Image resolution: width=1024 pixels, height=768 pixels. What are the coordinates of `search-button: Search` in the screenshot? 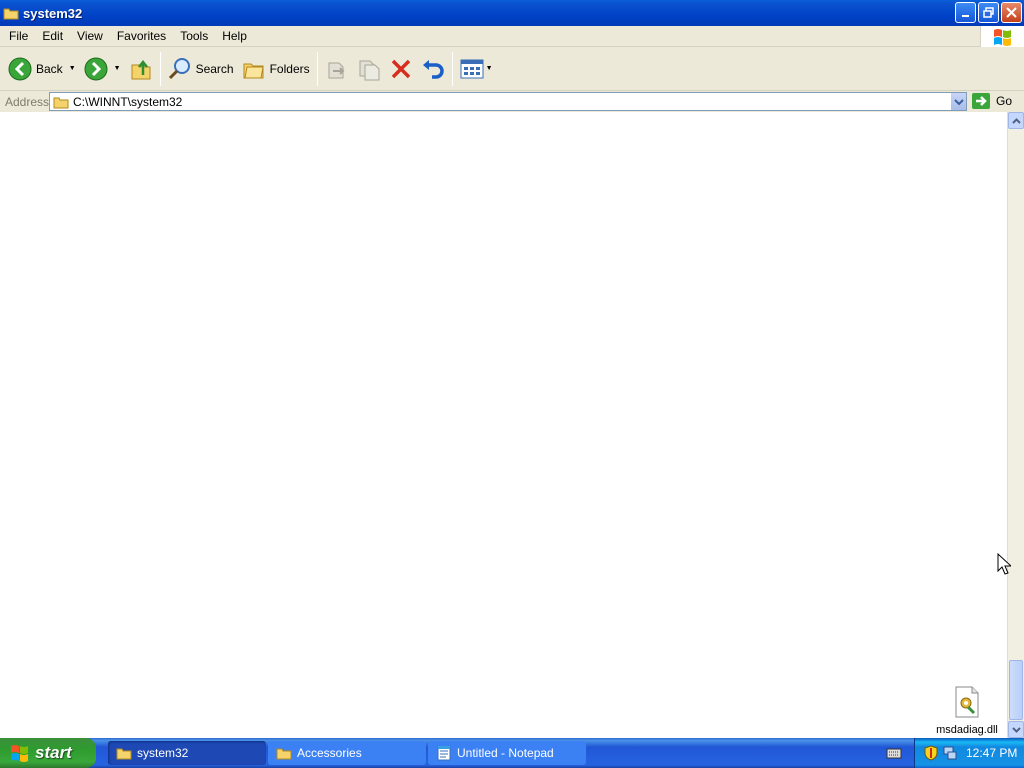 It's located at (201, 69).